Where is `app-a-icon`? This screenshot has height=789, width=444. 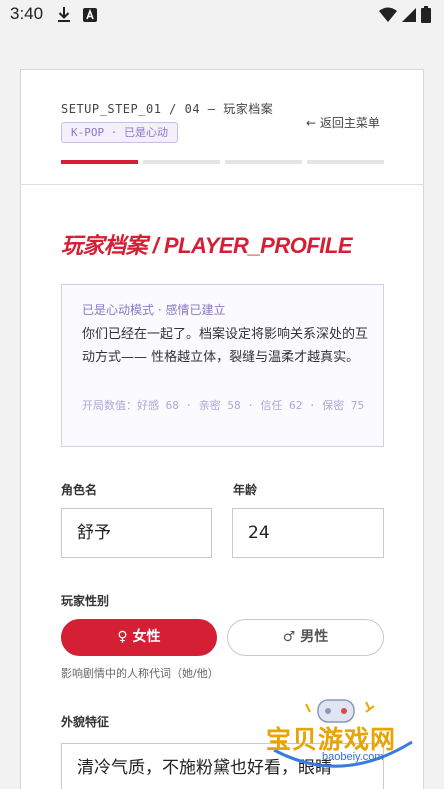 app-a-icon is located at coordinates (90, 15).